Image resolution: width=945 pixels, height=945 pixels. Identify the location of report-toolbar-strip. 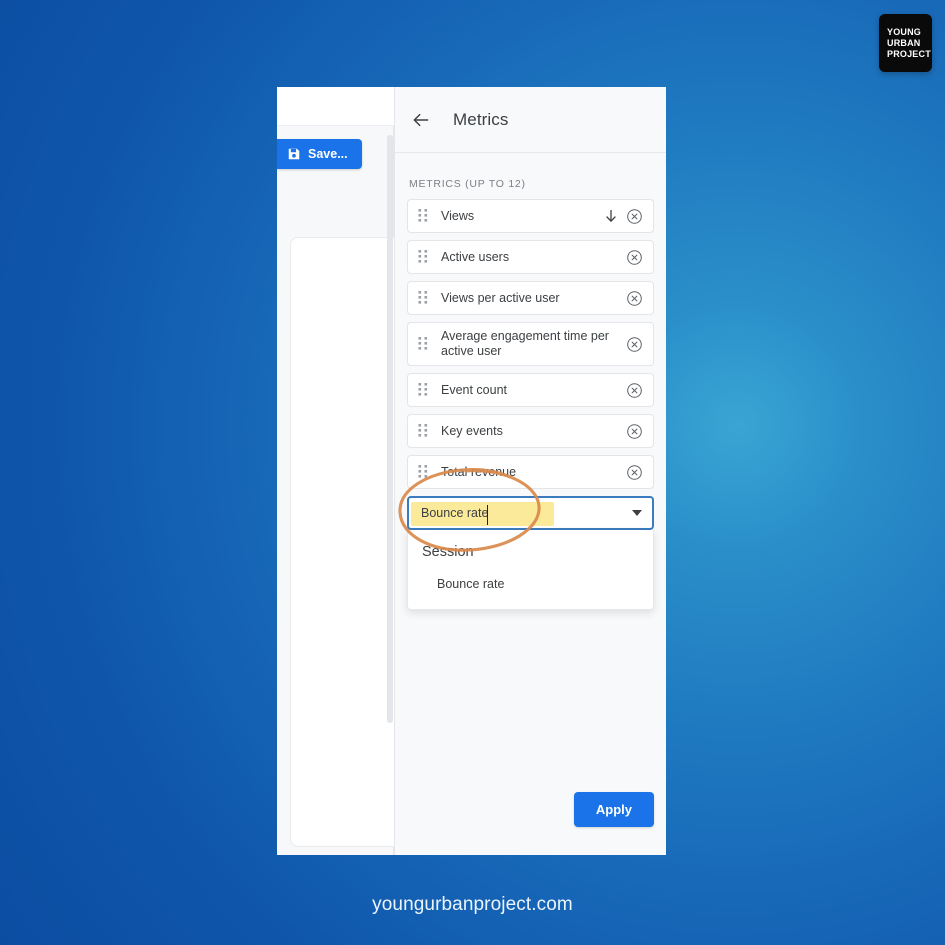
(335, 106).